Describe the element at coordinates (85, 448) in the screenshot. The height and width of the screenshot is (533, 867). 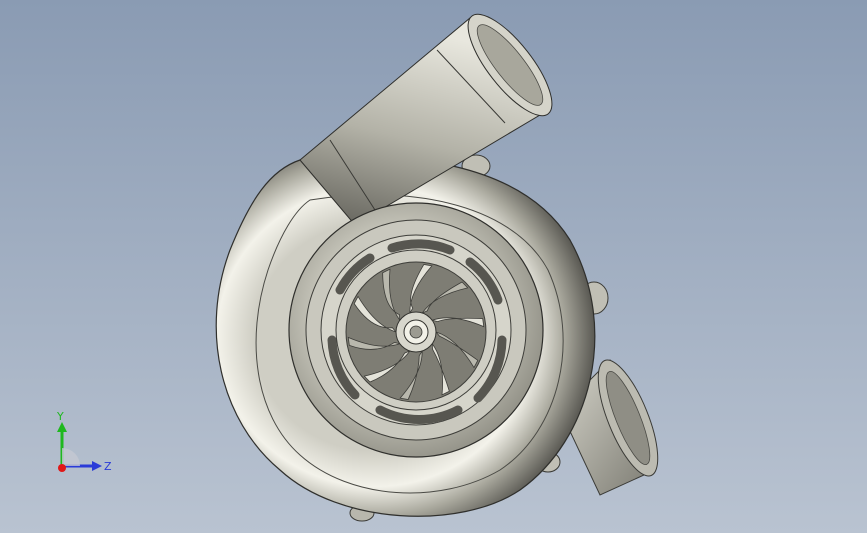
I see `view-triad: Y Z` at that location.